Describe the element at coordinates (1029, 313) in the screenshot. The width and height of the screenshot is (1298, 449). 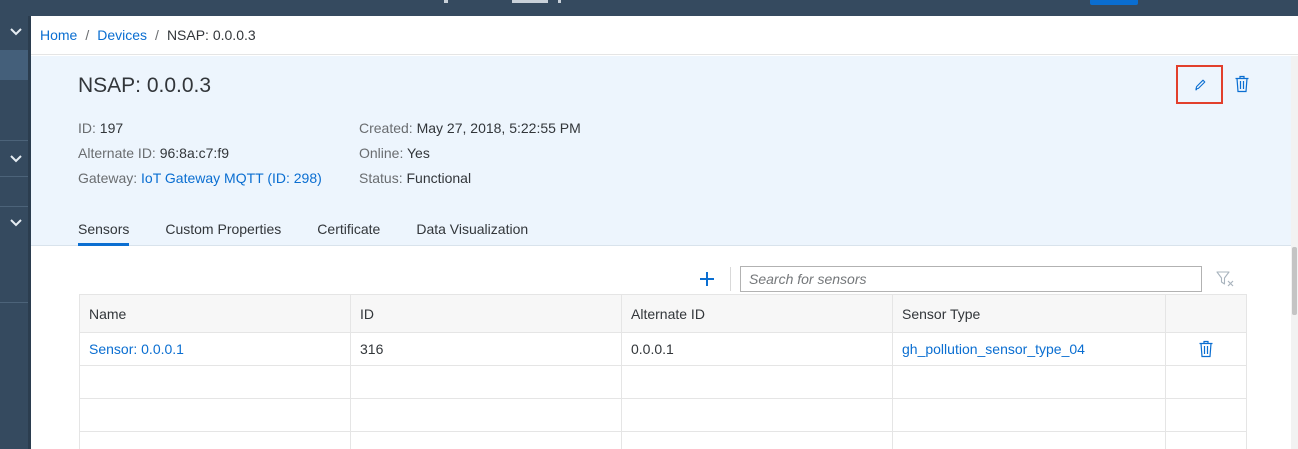
I see `column-header-sensor-type: Sensor Type` at that location.